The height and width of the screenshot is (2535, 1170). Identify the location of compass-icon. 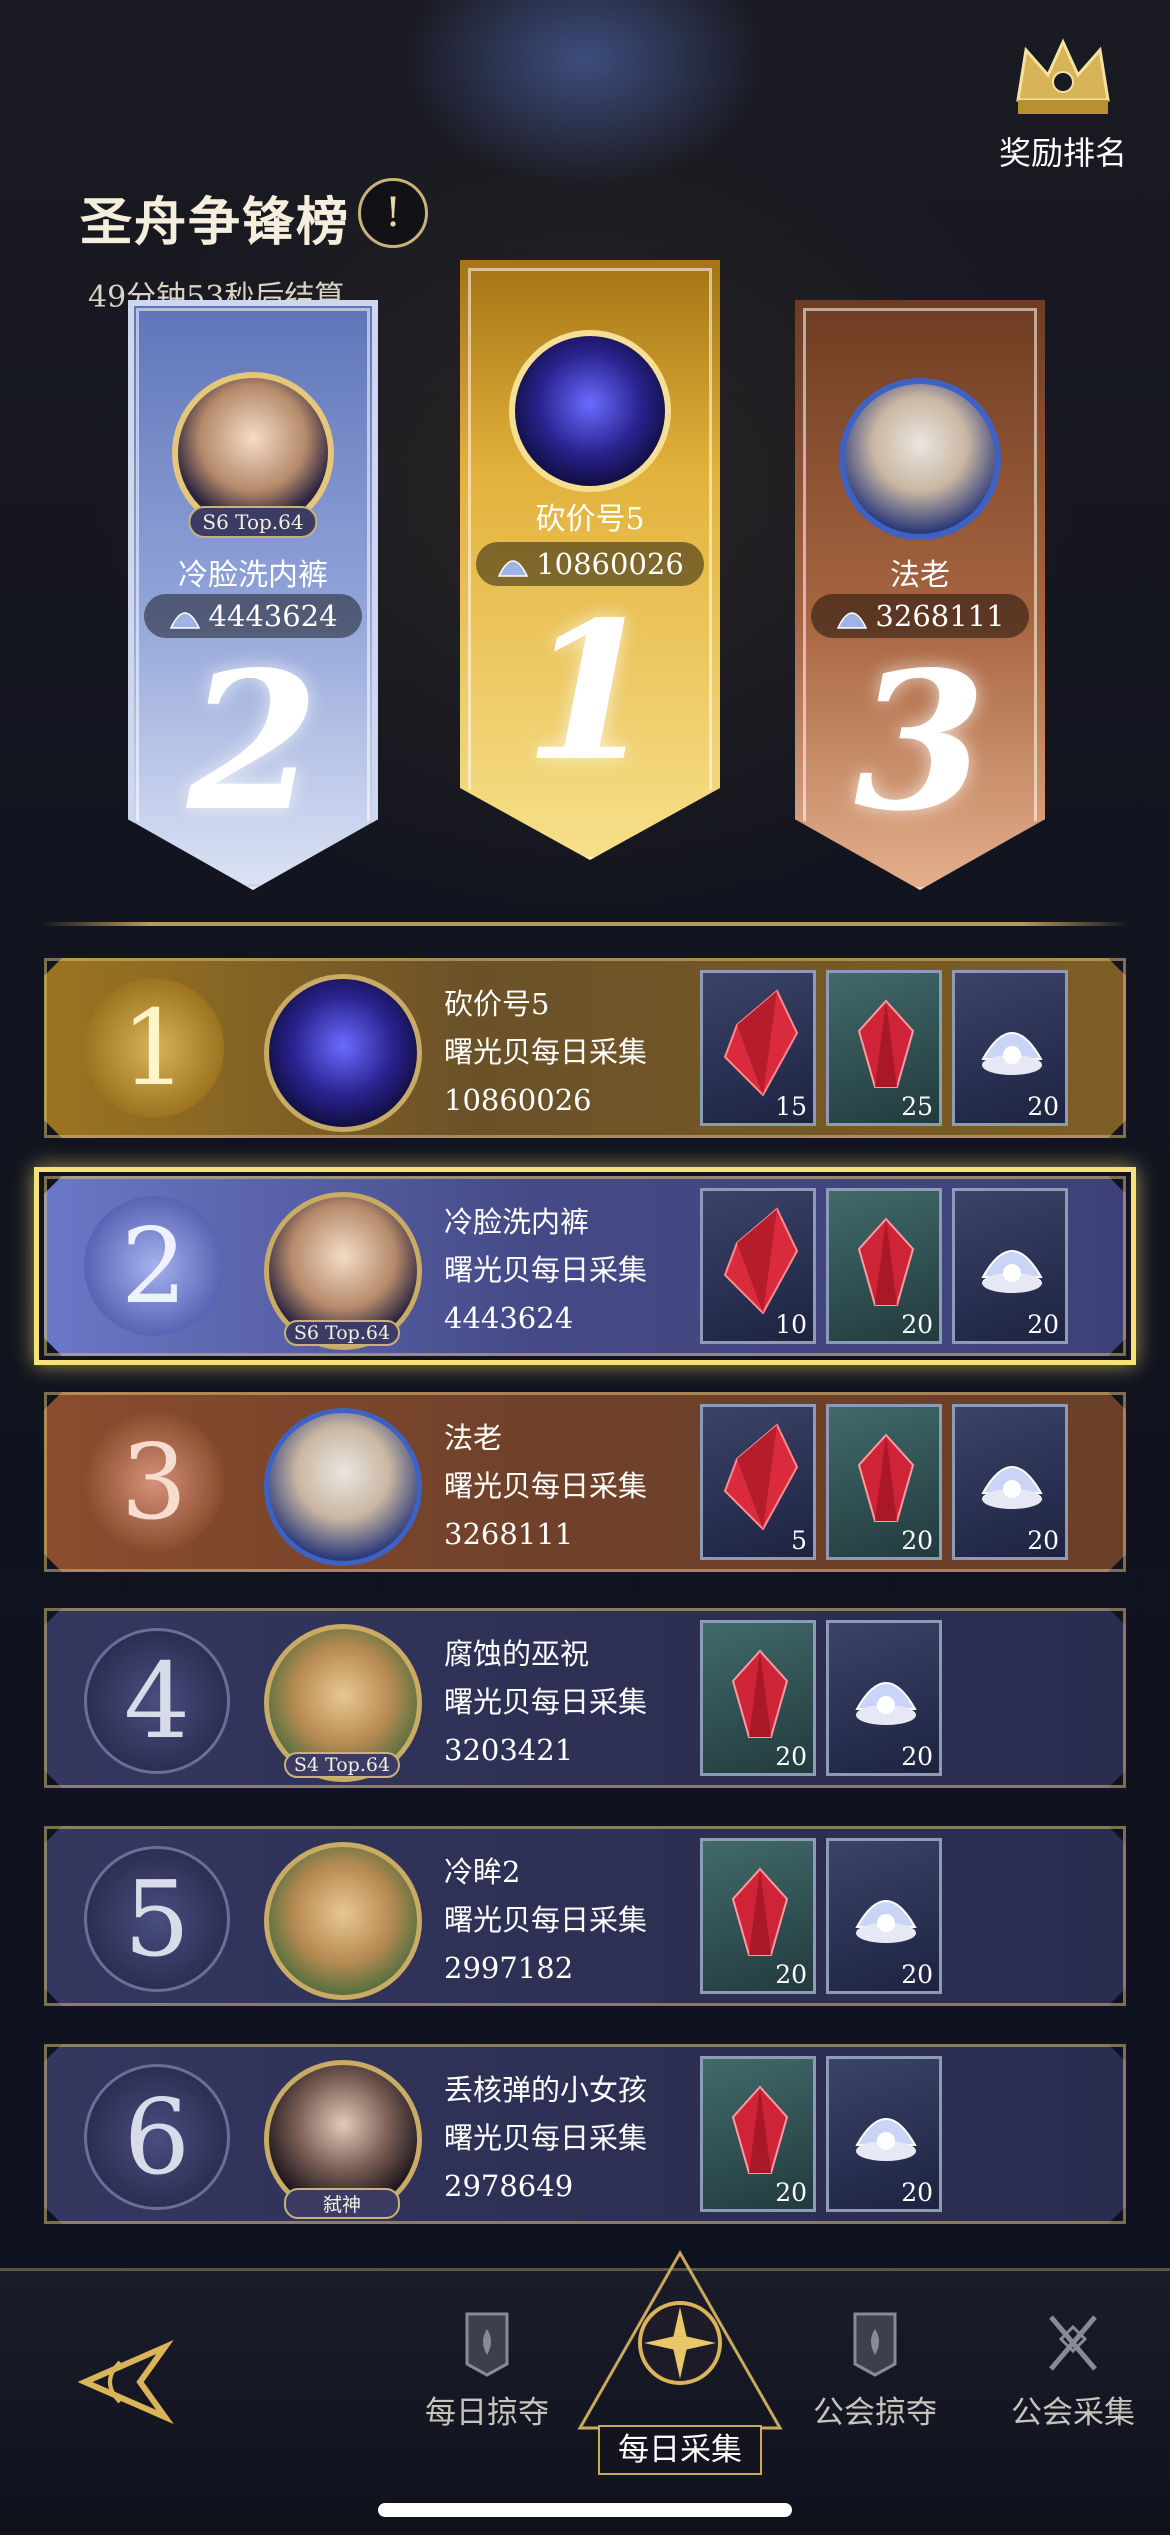
(680, 2339).